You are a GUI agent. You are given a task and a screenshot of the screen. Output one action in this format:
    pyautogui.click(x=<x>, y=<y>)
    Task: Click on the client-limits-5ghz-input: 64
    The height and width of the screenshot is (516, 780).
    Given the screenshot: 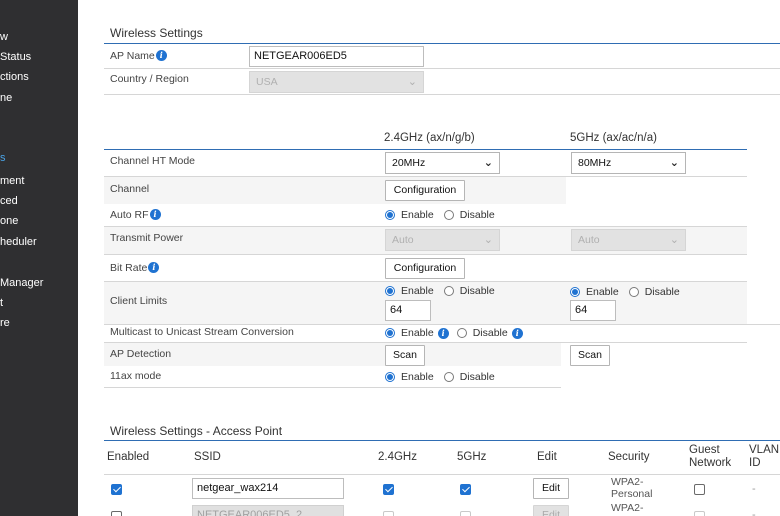 What is the action you would take?
    pyautogui.click(x=593, y=310)
    